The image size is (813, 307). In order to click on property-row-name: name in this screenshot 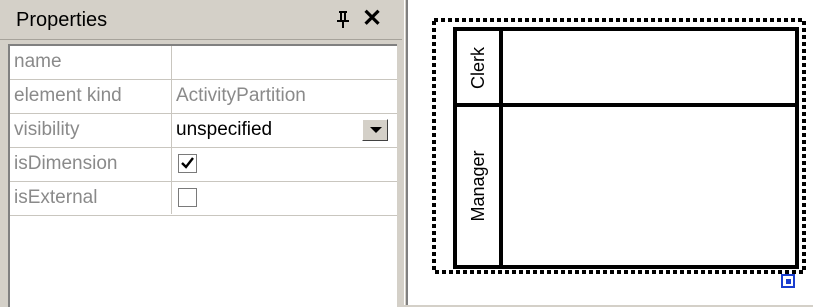, I will do `click(203, 63)`.